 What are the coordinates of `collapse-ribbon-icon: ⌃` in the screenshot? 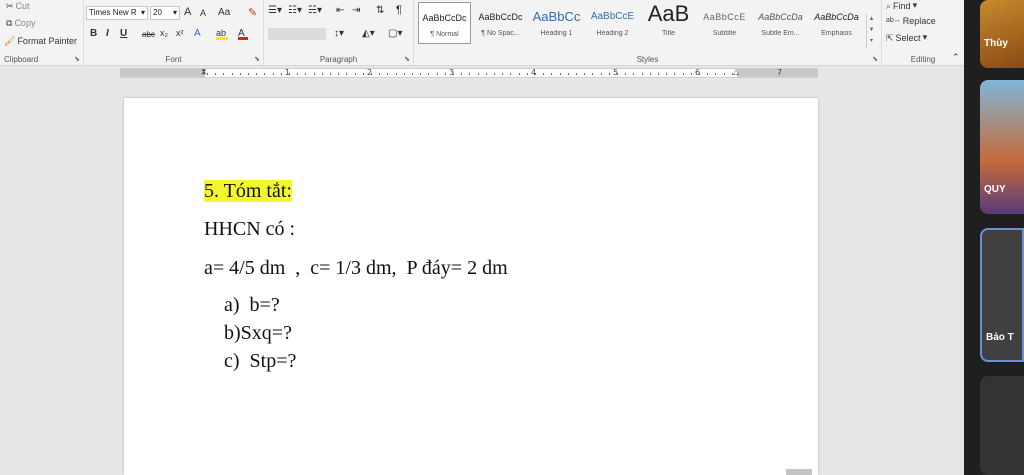 It's located at (956, 57).